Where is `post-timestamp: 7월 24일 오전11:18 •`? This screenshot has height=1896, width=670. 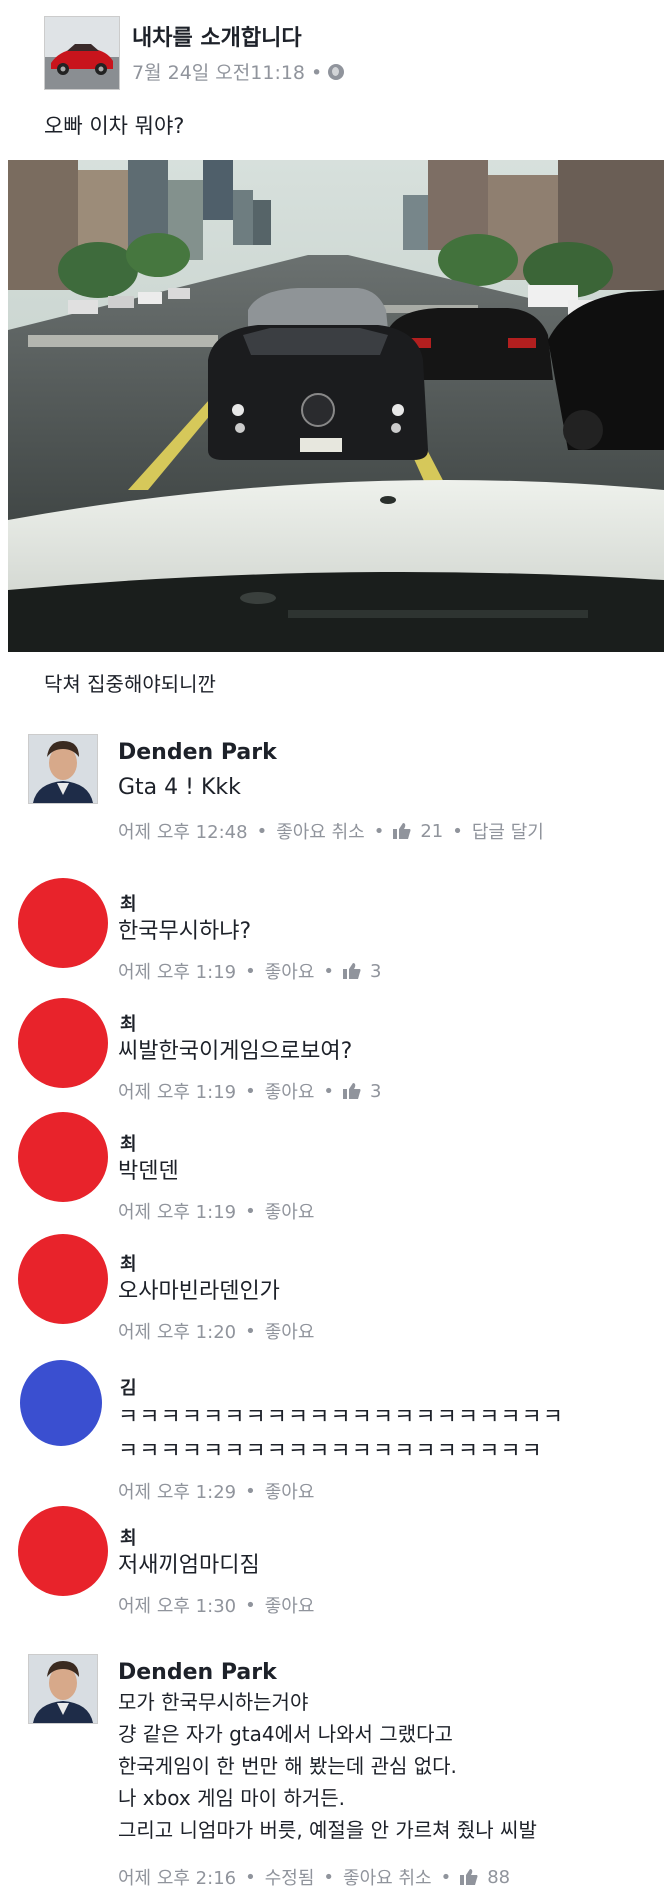
post-timestamp: 7월 24일 오전11:18 • is located at coordinates (238, 71).